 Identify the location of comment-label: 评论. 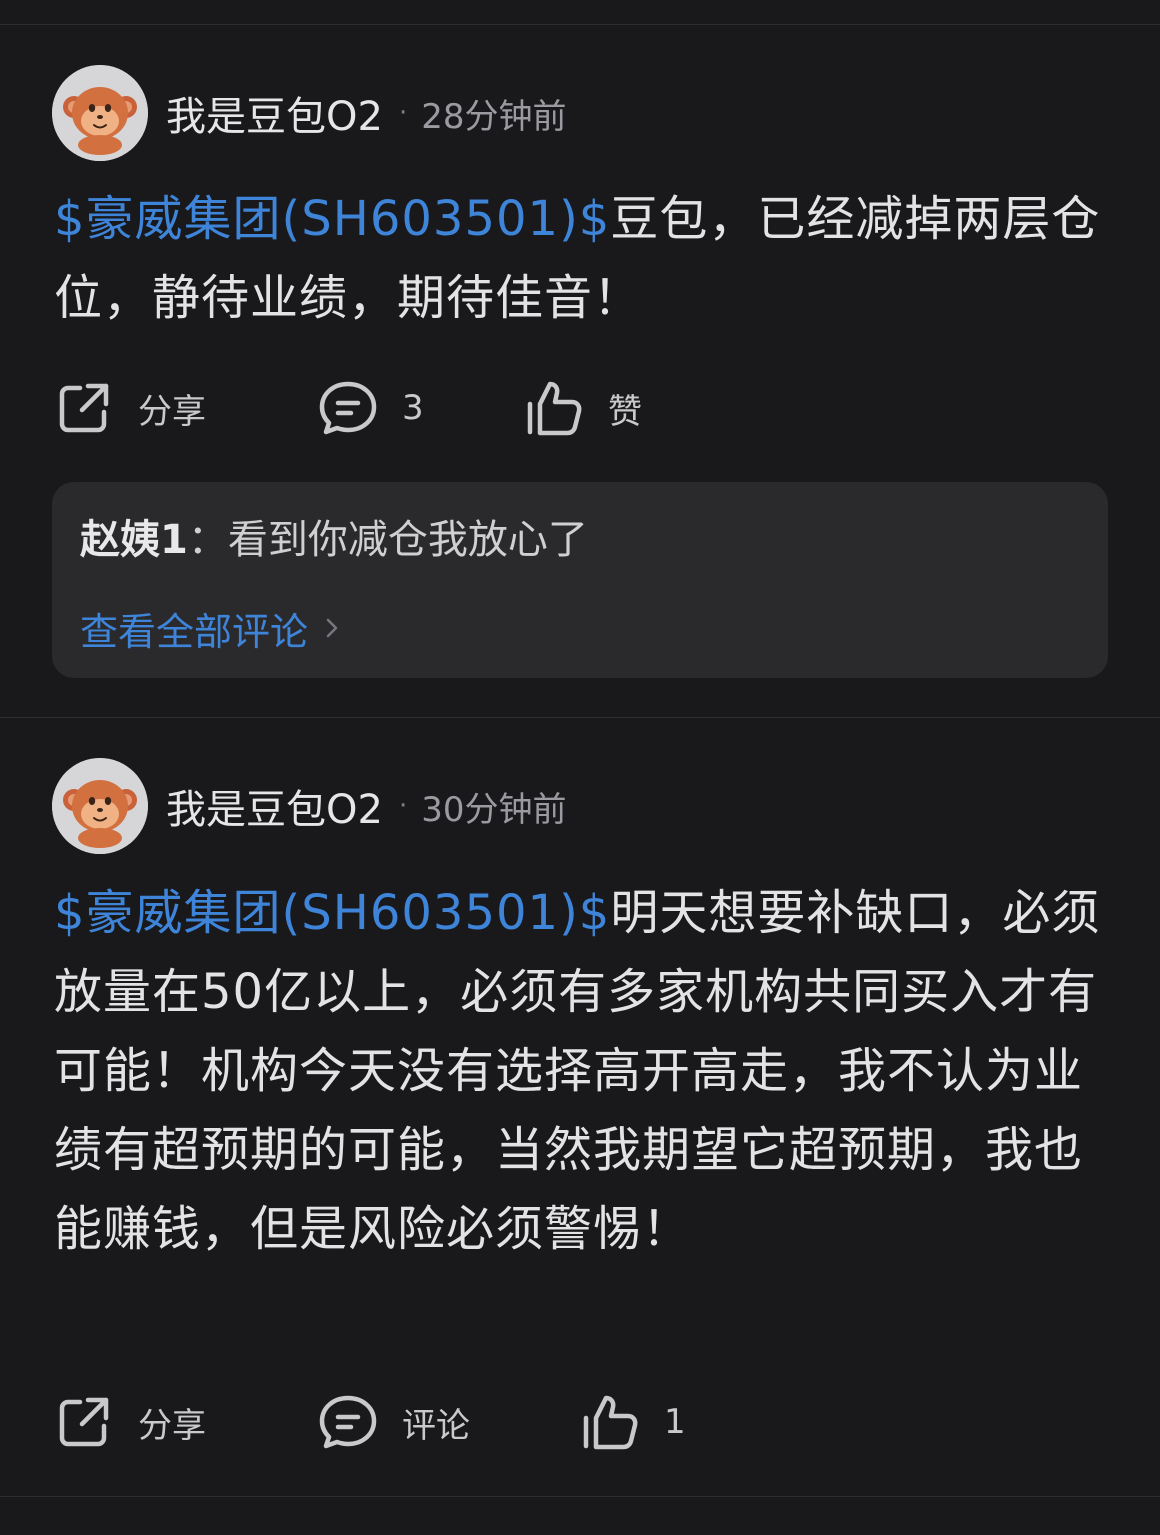
(436, 1425).